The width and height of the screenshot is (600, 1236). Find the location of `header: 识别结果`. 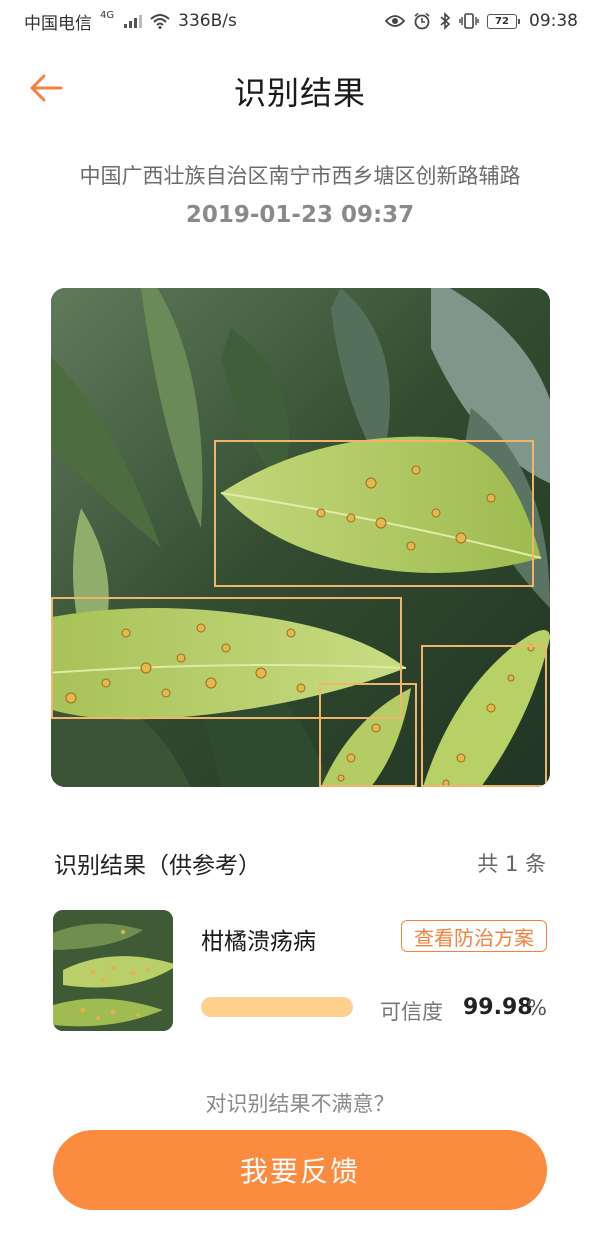

header: 识别结果 is located at coordinates (300, 88).